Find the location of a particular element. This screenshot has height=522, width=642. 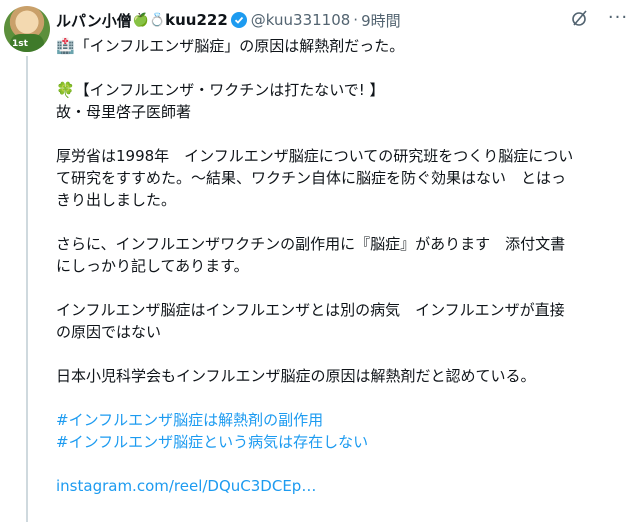

avatar: 1st is located at coordinates (27, 29).